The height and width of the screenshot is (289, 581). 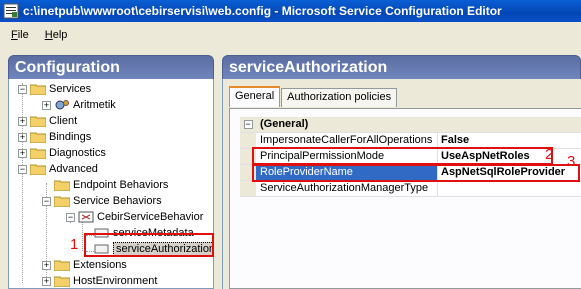 What do you see at coordinates (255, 96) in the screenshot?
I see `tab-general: General` at bounding box center [255, 96].